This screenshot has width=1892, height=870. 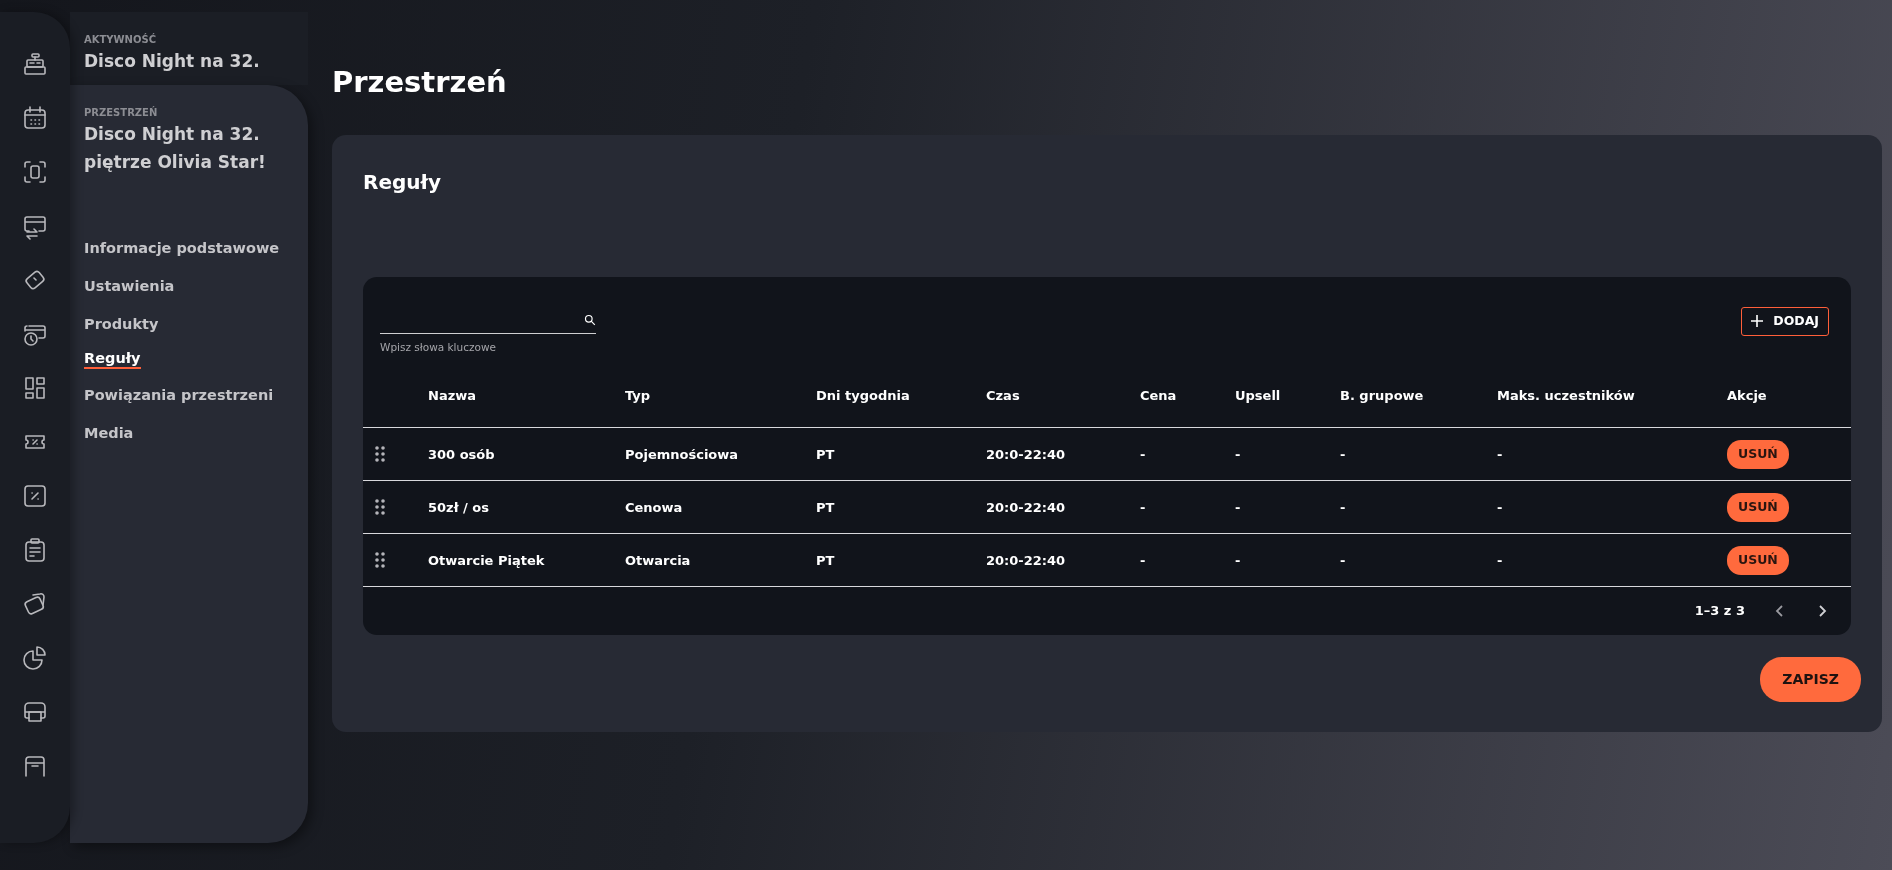 I want to click on section-label: PRZESTRZEŃ, so click(x=121, y=113).